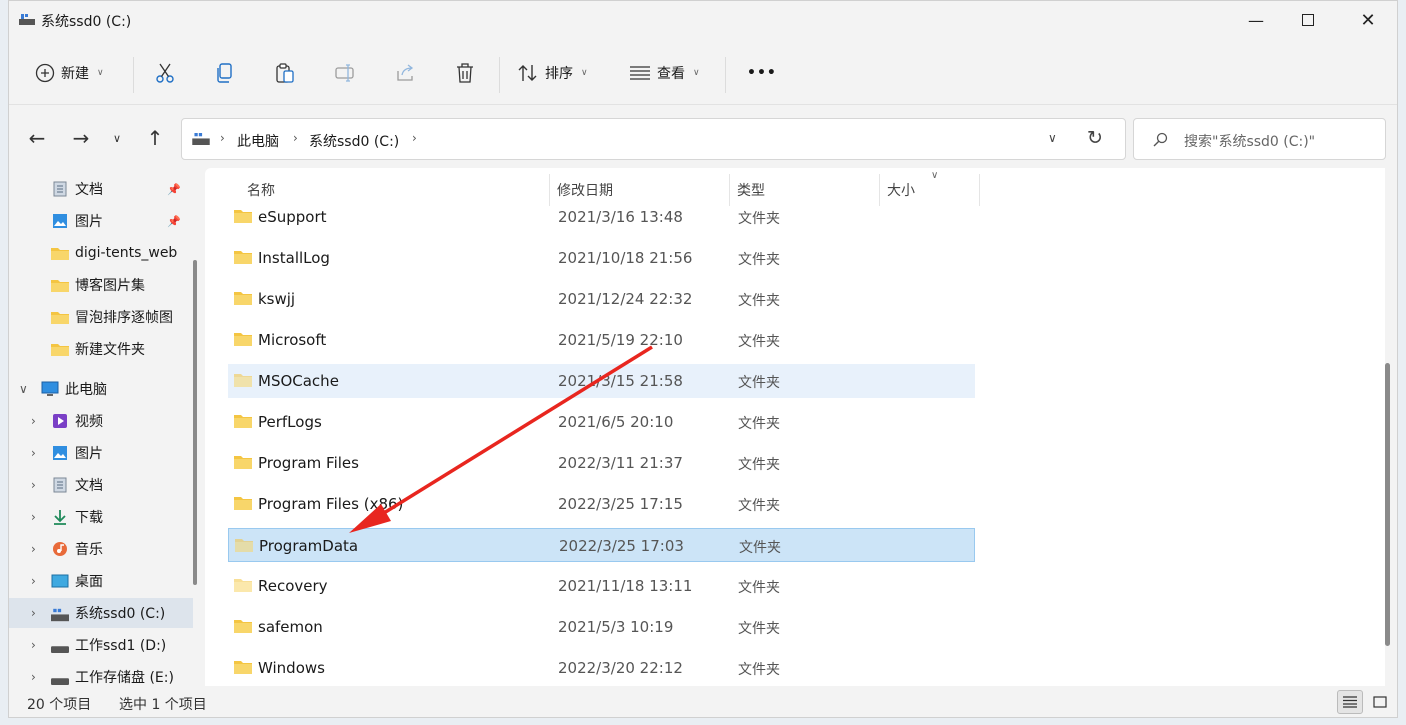 This screenshot has width=1406, height=725. I want to click on file-row: MSOCache 2021/3/15 21:58 文件夹, so click(601, 381).